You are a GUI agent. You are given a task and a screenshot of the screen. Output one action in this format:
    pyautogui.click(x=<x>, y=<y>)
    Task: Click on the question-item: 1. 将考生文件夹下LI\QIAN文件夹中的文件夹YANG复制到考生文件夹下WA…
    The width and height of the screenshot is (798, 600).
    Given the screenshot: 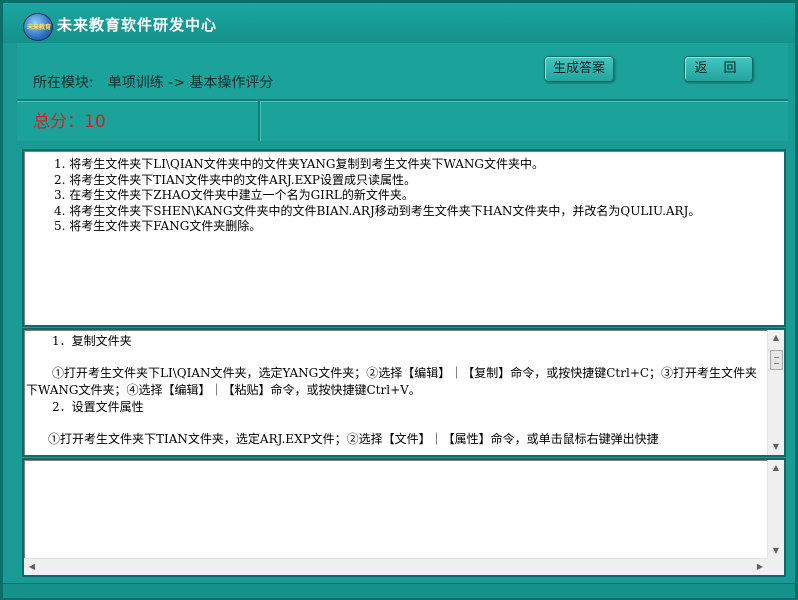 What is the action you would take?
    pyautogui.click(x=299, y=164)
    